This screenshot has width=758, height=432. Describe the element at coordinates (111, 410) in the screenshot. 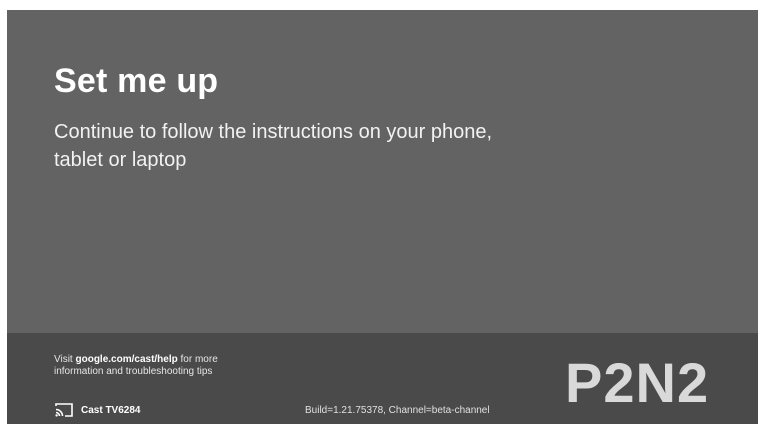

I see `device-name: Cast TV6284` at that location.